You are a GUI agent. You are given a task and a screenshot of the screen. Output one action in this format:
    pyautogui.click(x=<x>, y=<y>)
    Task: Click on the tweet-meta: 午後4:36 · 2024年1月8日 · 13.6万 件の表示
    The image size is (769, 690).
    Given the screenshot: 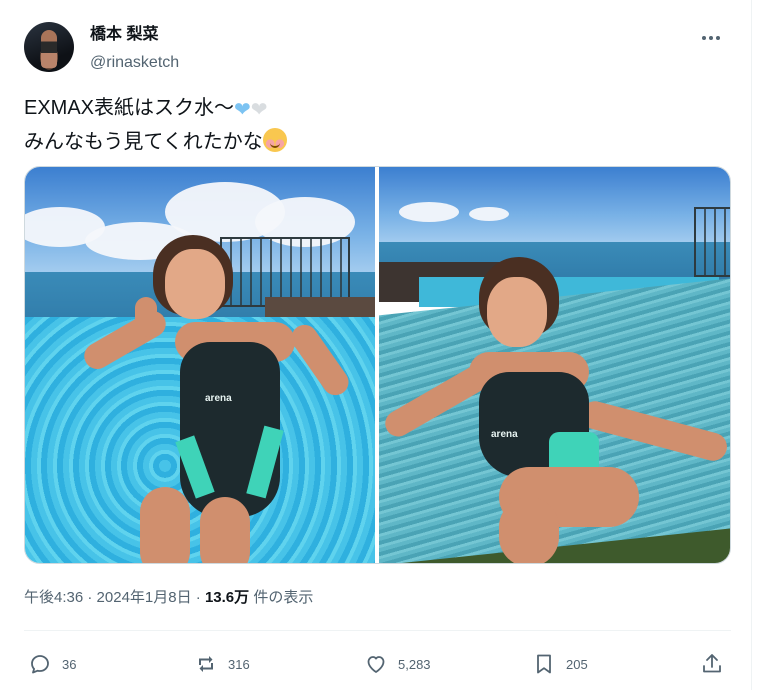 What is the action you would take?
    pyautogui.click(x=168, y=598)
    